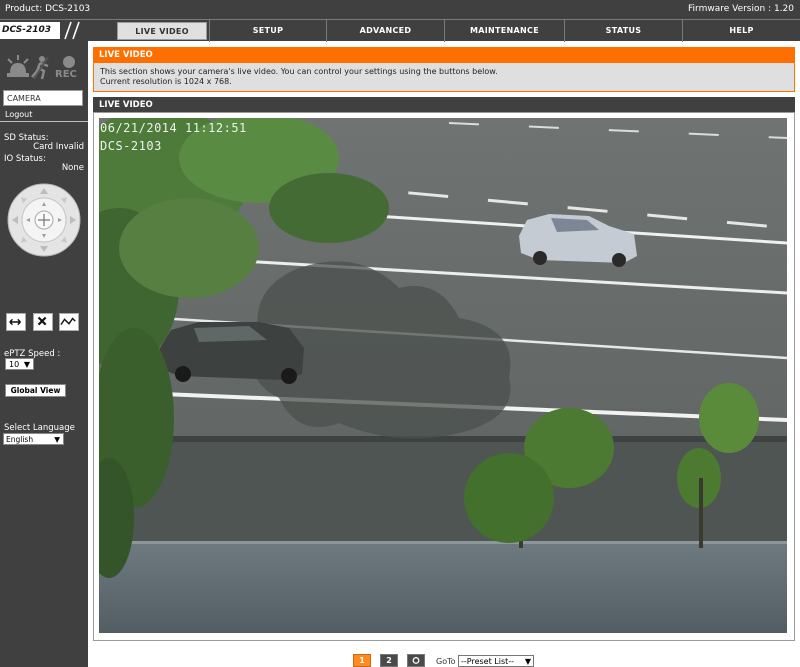 This screenshot has height=667, width=800. Describe the element at coordinates (173, 128) in the screenshot. I see `video-timestamp: 06/21/2014 11:12:51` at that location.